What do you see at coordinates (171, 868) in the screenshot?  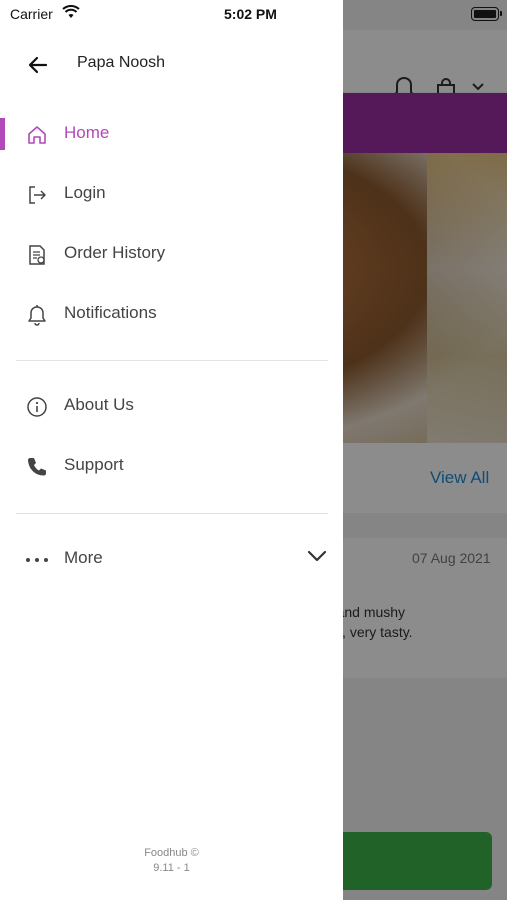 I see `footer-version: 9.11 - 1` at bounding box center [171, 868].